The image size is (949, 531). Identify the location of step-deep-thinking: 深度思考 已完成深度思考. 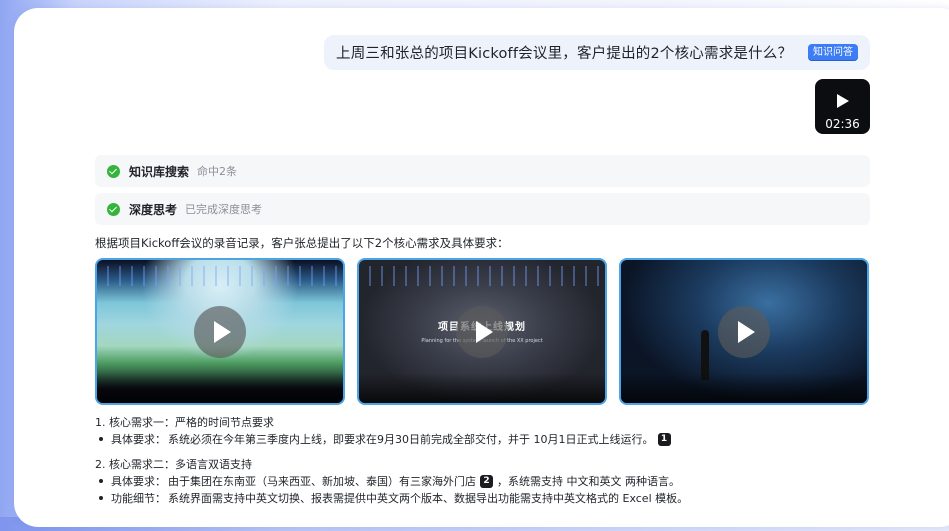
(482, 209).